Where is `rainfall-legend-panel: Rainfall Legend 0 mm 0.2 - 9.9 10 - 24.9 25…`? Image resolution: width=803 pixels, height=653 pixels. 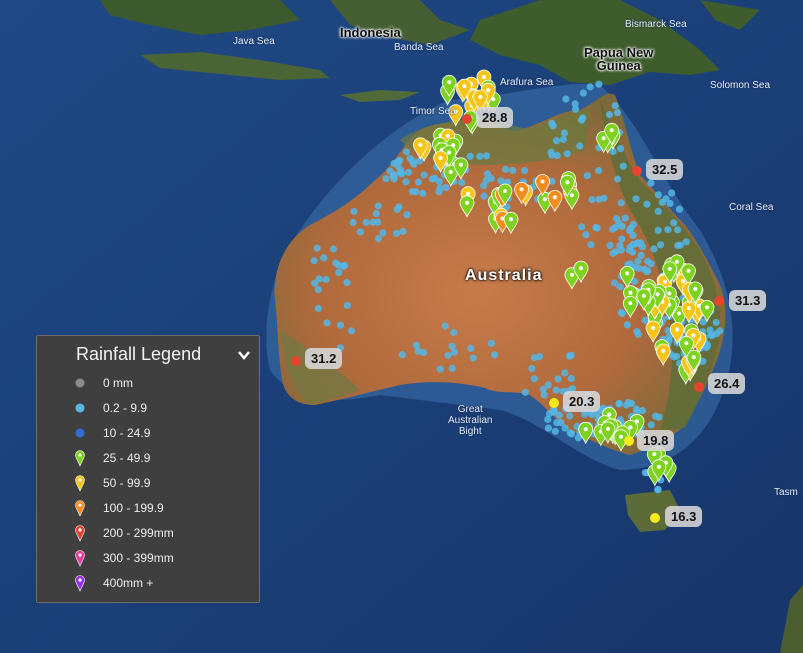
rainfall-legend-panel: Rainfall Legend 0 mm 0.2 - 9.9 10 - 24.9 25… is located at coordinates (148, 469).